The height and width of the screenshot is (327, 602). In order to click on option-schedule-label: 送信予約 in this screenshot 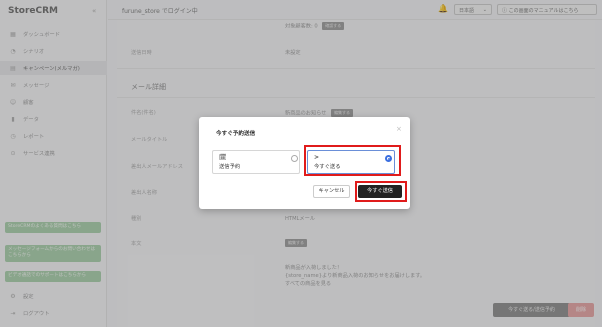, I will do `click(230, 167)`.